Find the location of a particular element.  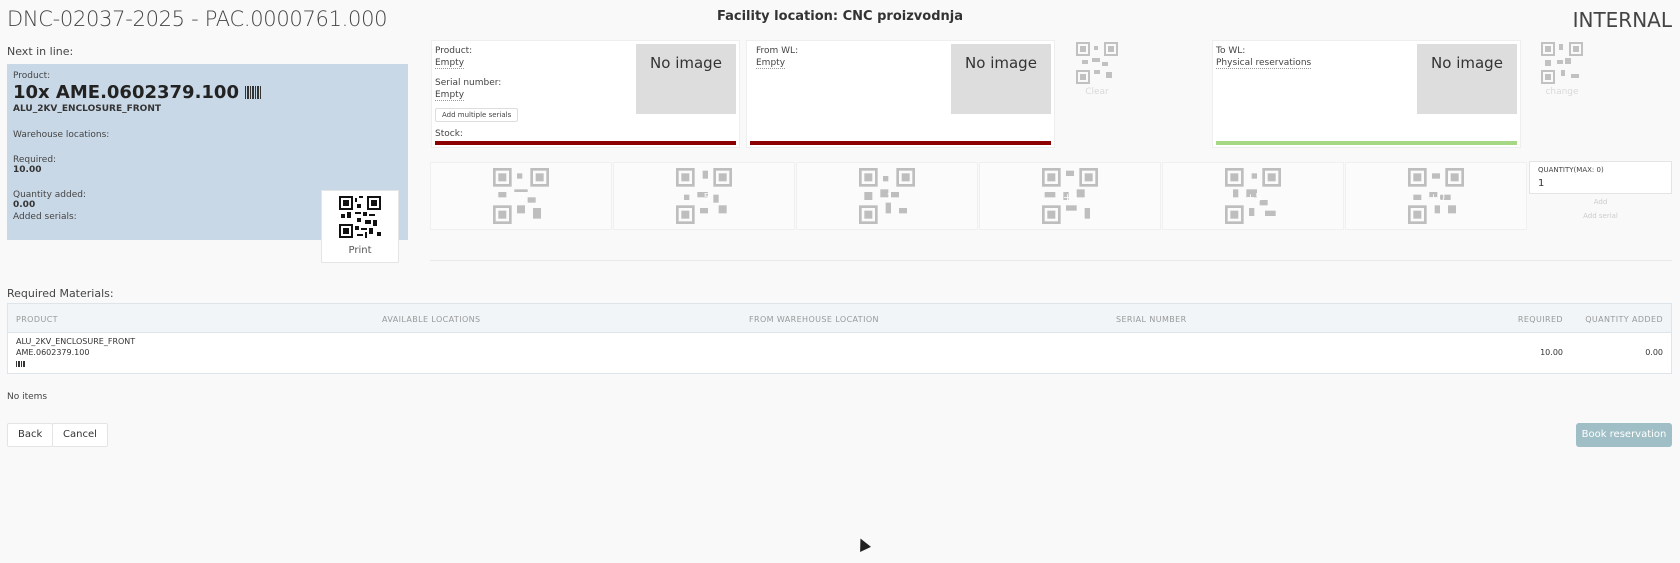

change-qr-button: change is located at coordinates (1562, 69).